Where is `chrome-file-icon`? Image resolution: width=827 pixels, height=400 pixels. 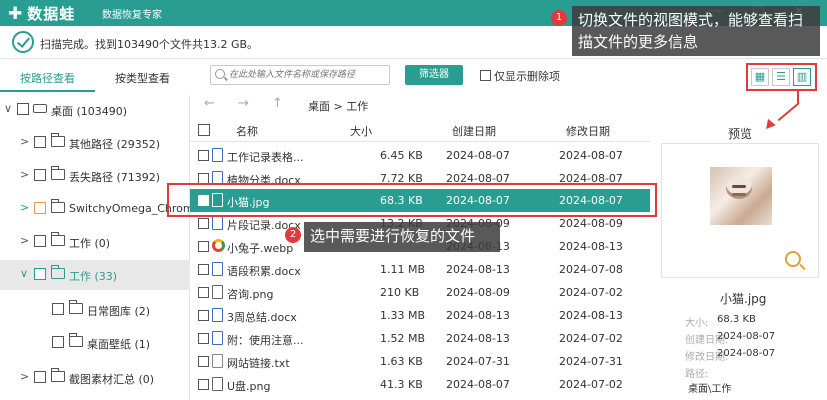 chrome-file-icon is located at coordinates (218, 245).